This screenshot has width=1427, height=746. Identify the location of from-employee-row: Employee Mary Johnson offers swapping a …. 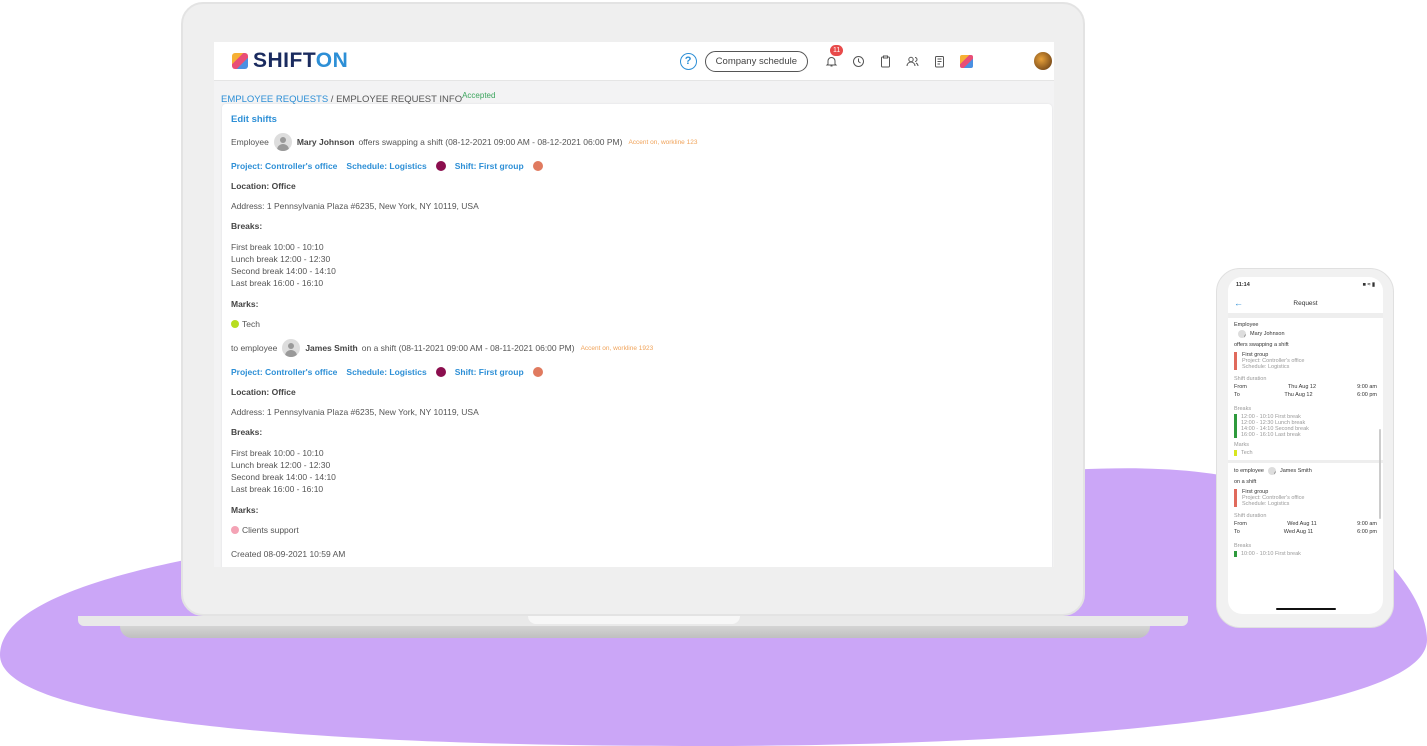
(637, 142).